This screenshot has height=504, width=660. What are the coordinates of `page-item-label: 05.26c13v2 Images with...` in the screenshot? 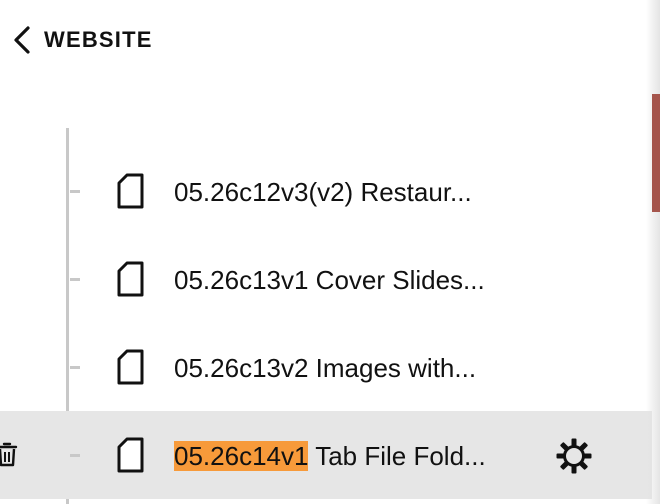 It's located at (325, 368).